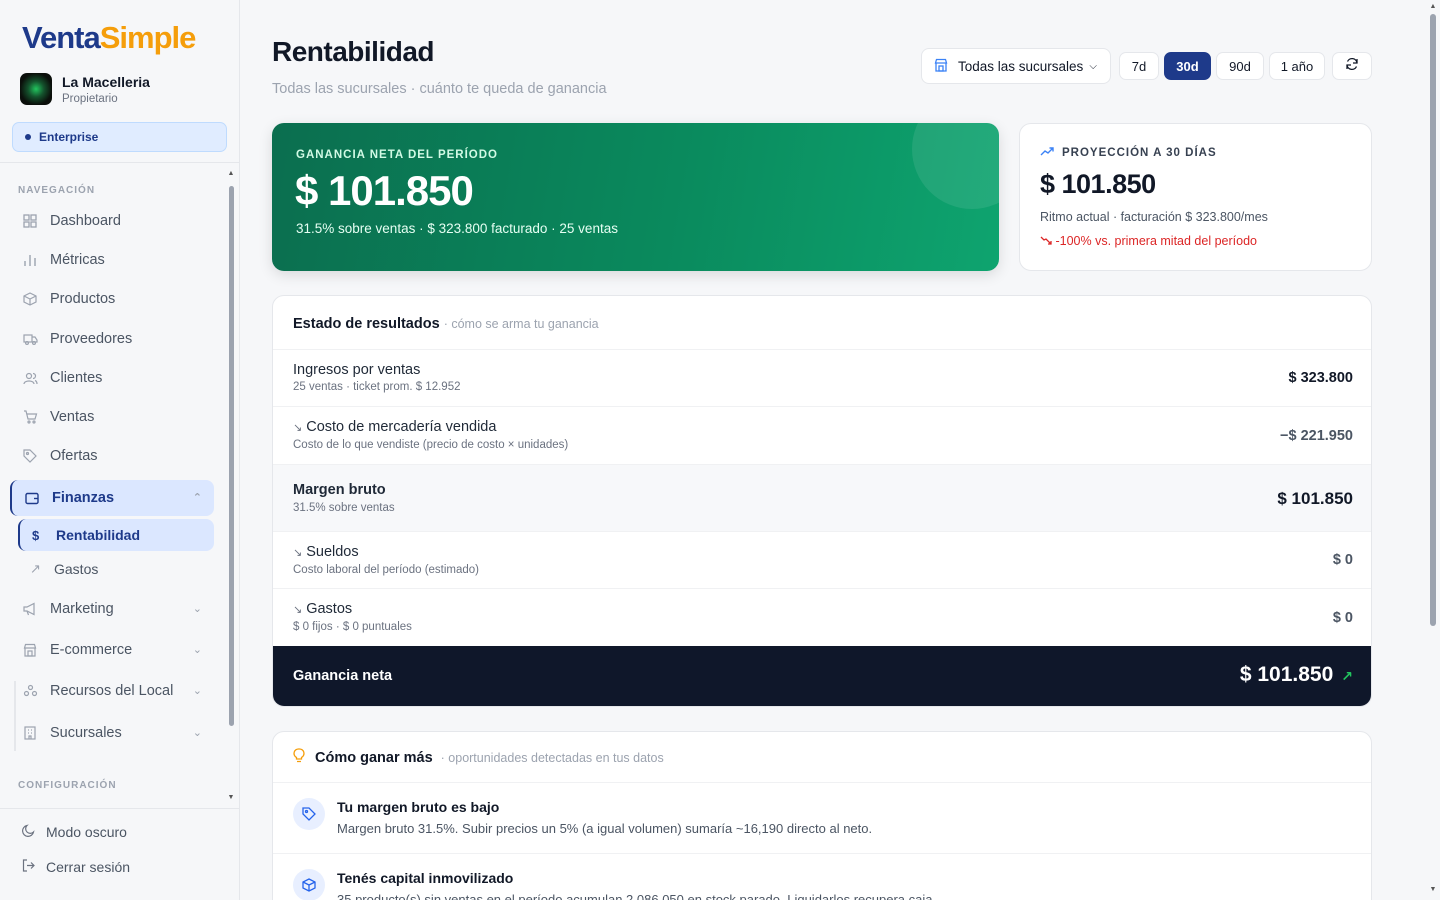 The height and width of the screenshot is (900, 1440). Describe the element at coordinates (76, 867) in the screenshot. I see `logout-button: Cerrar sesión` at that location.